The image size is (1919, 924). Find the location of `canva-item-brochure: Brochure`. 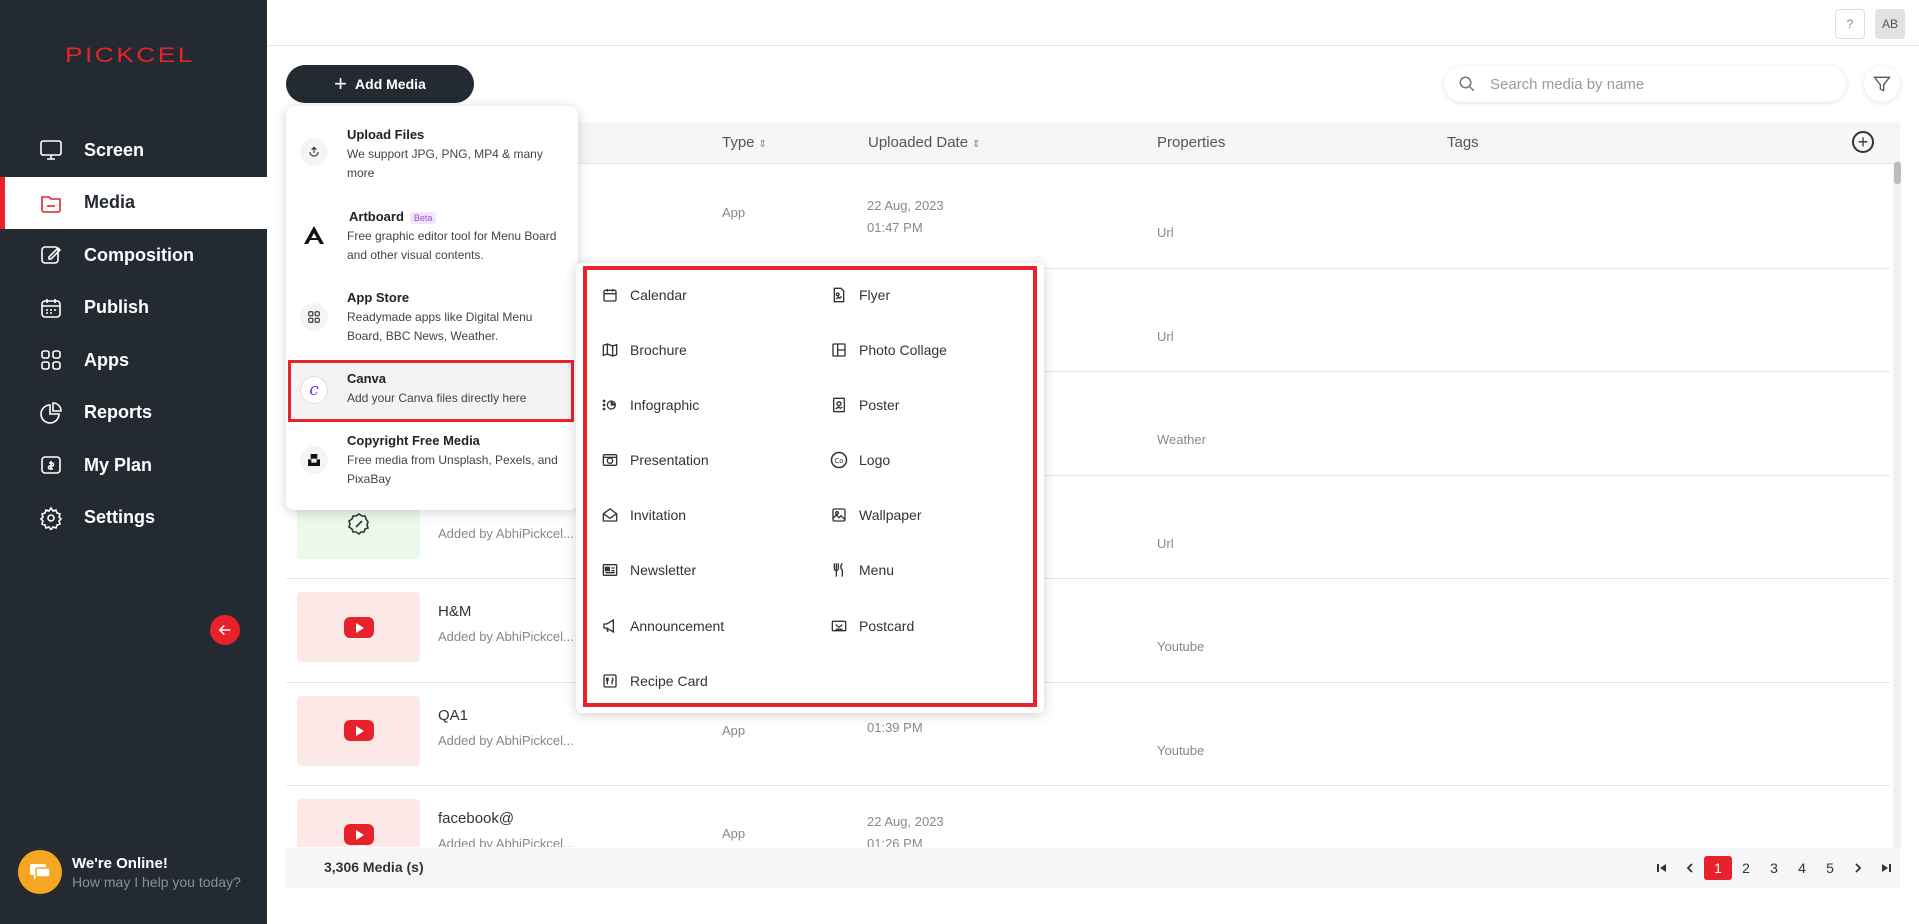

canva-item-brochure: Brochure is located at coordinates (644, 350).